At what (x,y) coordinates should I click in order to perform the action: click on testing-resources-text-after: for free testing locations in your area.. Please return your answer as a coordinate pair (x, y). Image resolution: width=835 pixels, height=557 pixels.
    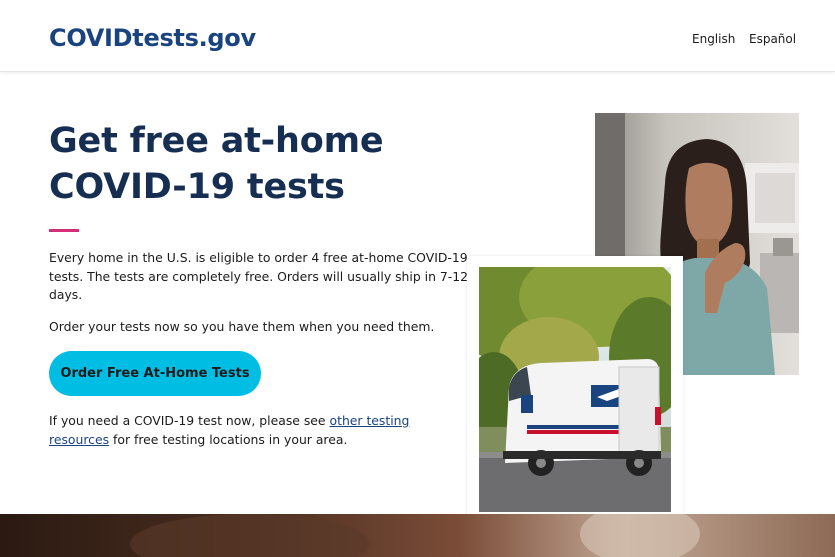
    Looking at the image, I should click on (228, 439).